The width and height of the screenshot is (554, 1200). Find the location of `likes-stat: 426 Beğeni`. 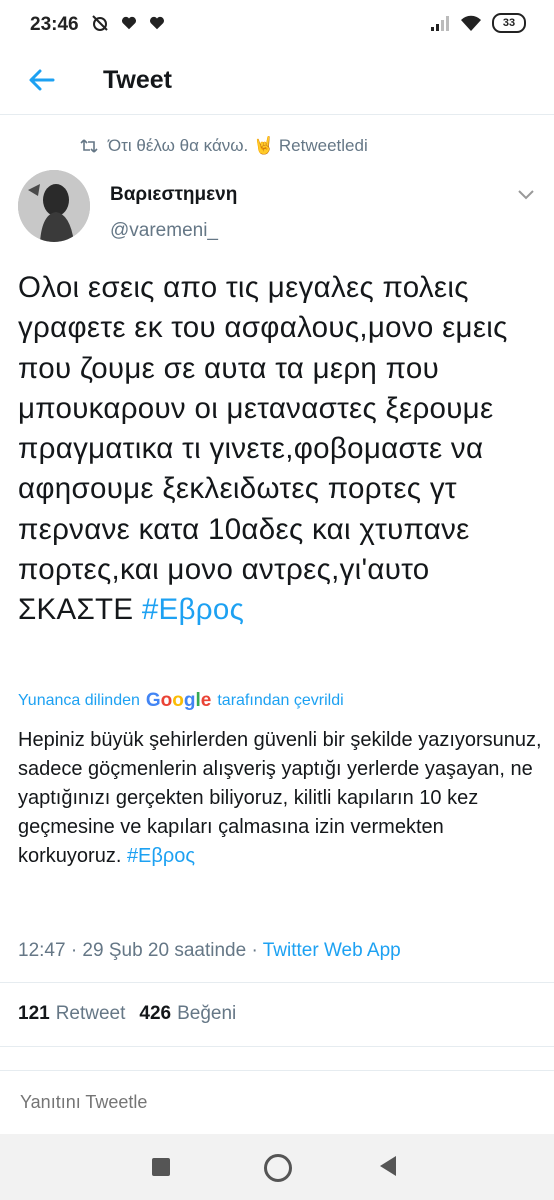

likes-stat: 426 Beğeni is located at coordinates (187, 1014).